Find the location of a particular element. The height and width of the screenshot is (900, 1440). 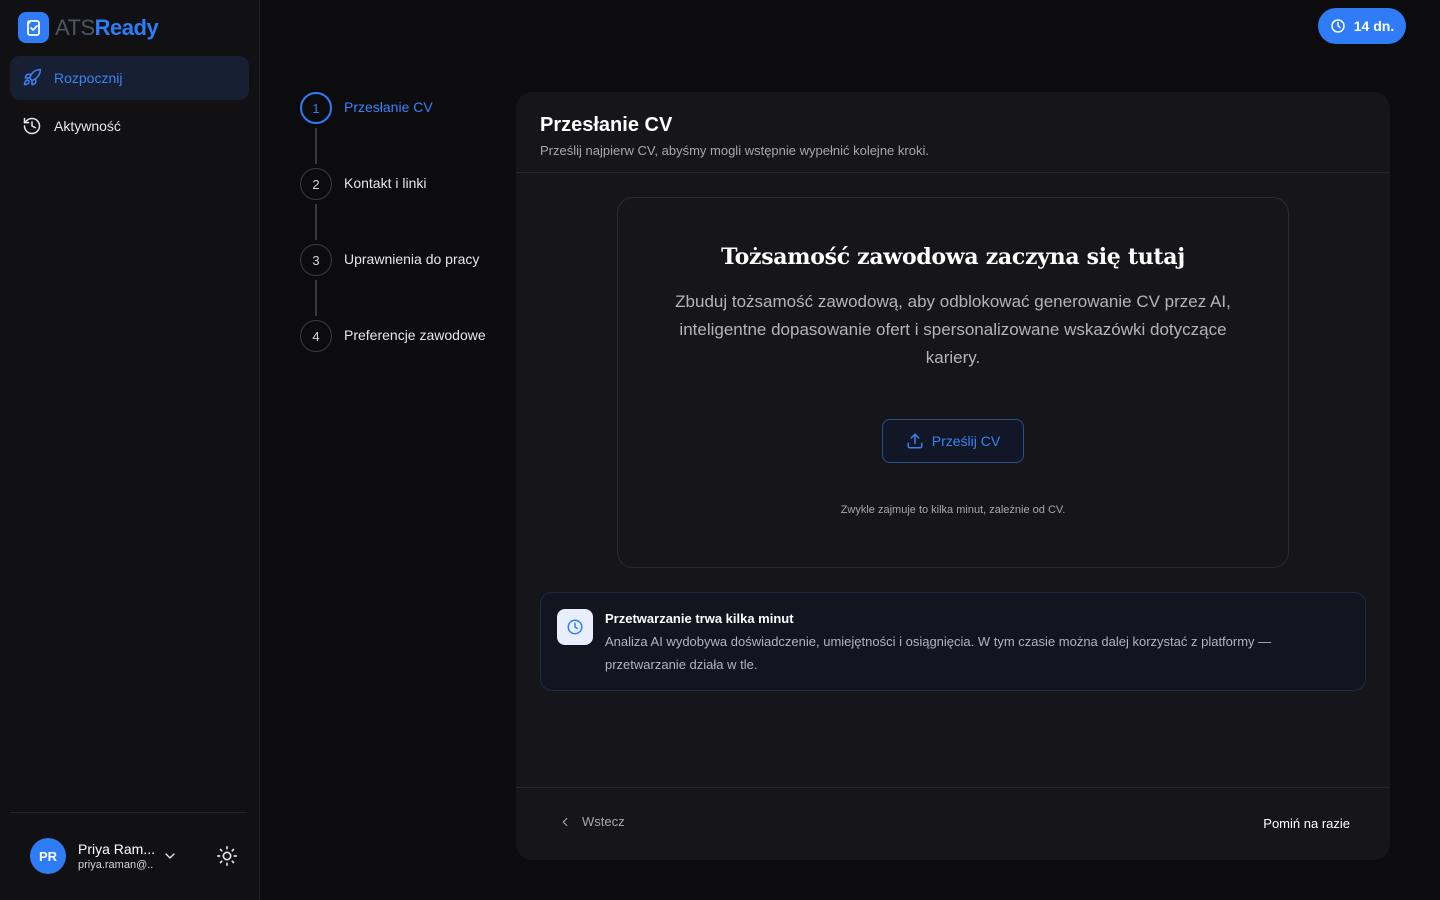

step-uprawnienia-do-pracy: 3 Uprawnienia do pracy is located at coordinates (393, 282).